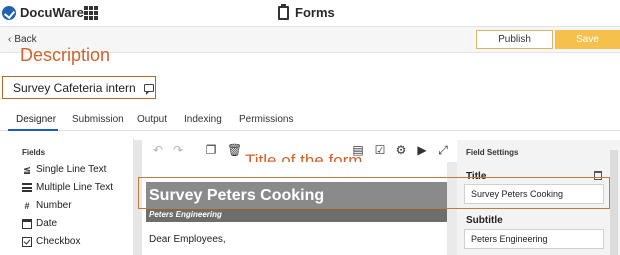 This screenshot has height=255, width=620. What do you see at coordinates (36, 119) in the screenshot?
I see `tab-designer: Designer` at bounding box center [36, 119].